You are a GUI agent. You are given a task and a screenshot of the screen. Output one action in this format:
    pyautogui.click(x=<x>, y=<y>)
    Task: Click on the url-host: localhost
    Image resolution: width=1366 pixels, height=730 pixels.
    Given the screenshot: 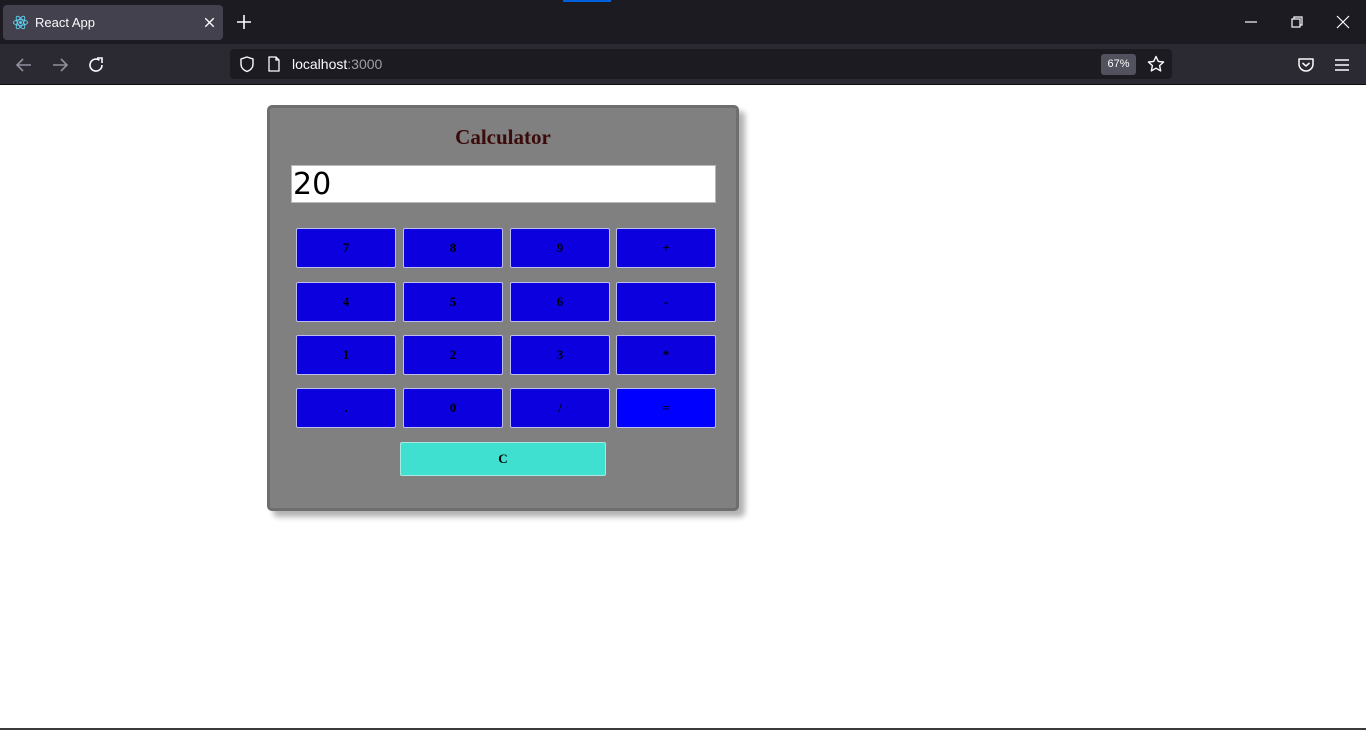 What is the action you would take?
    pyautogui.click(x=320, y=64)
    